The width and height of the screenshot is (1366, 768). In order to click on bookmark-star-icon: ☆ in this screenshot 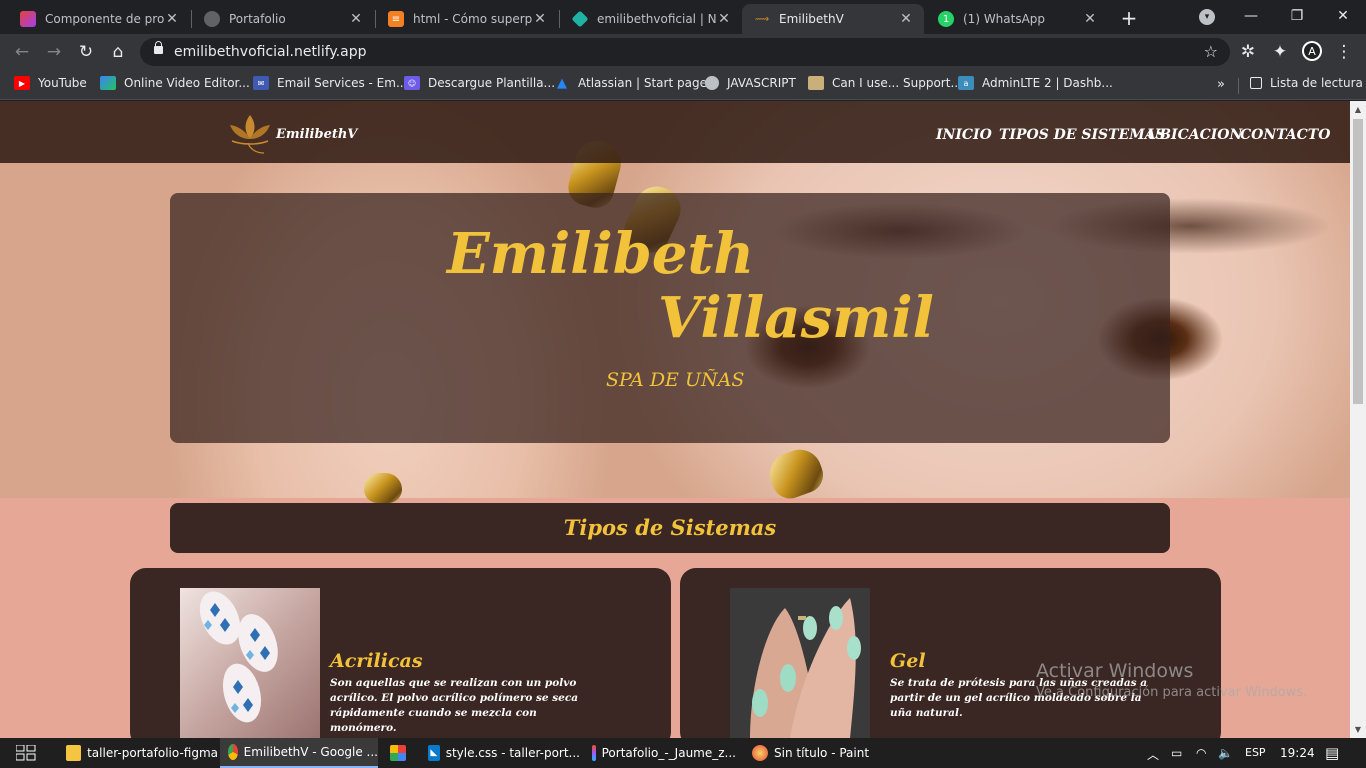, I will do `click(1211, 51)`.